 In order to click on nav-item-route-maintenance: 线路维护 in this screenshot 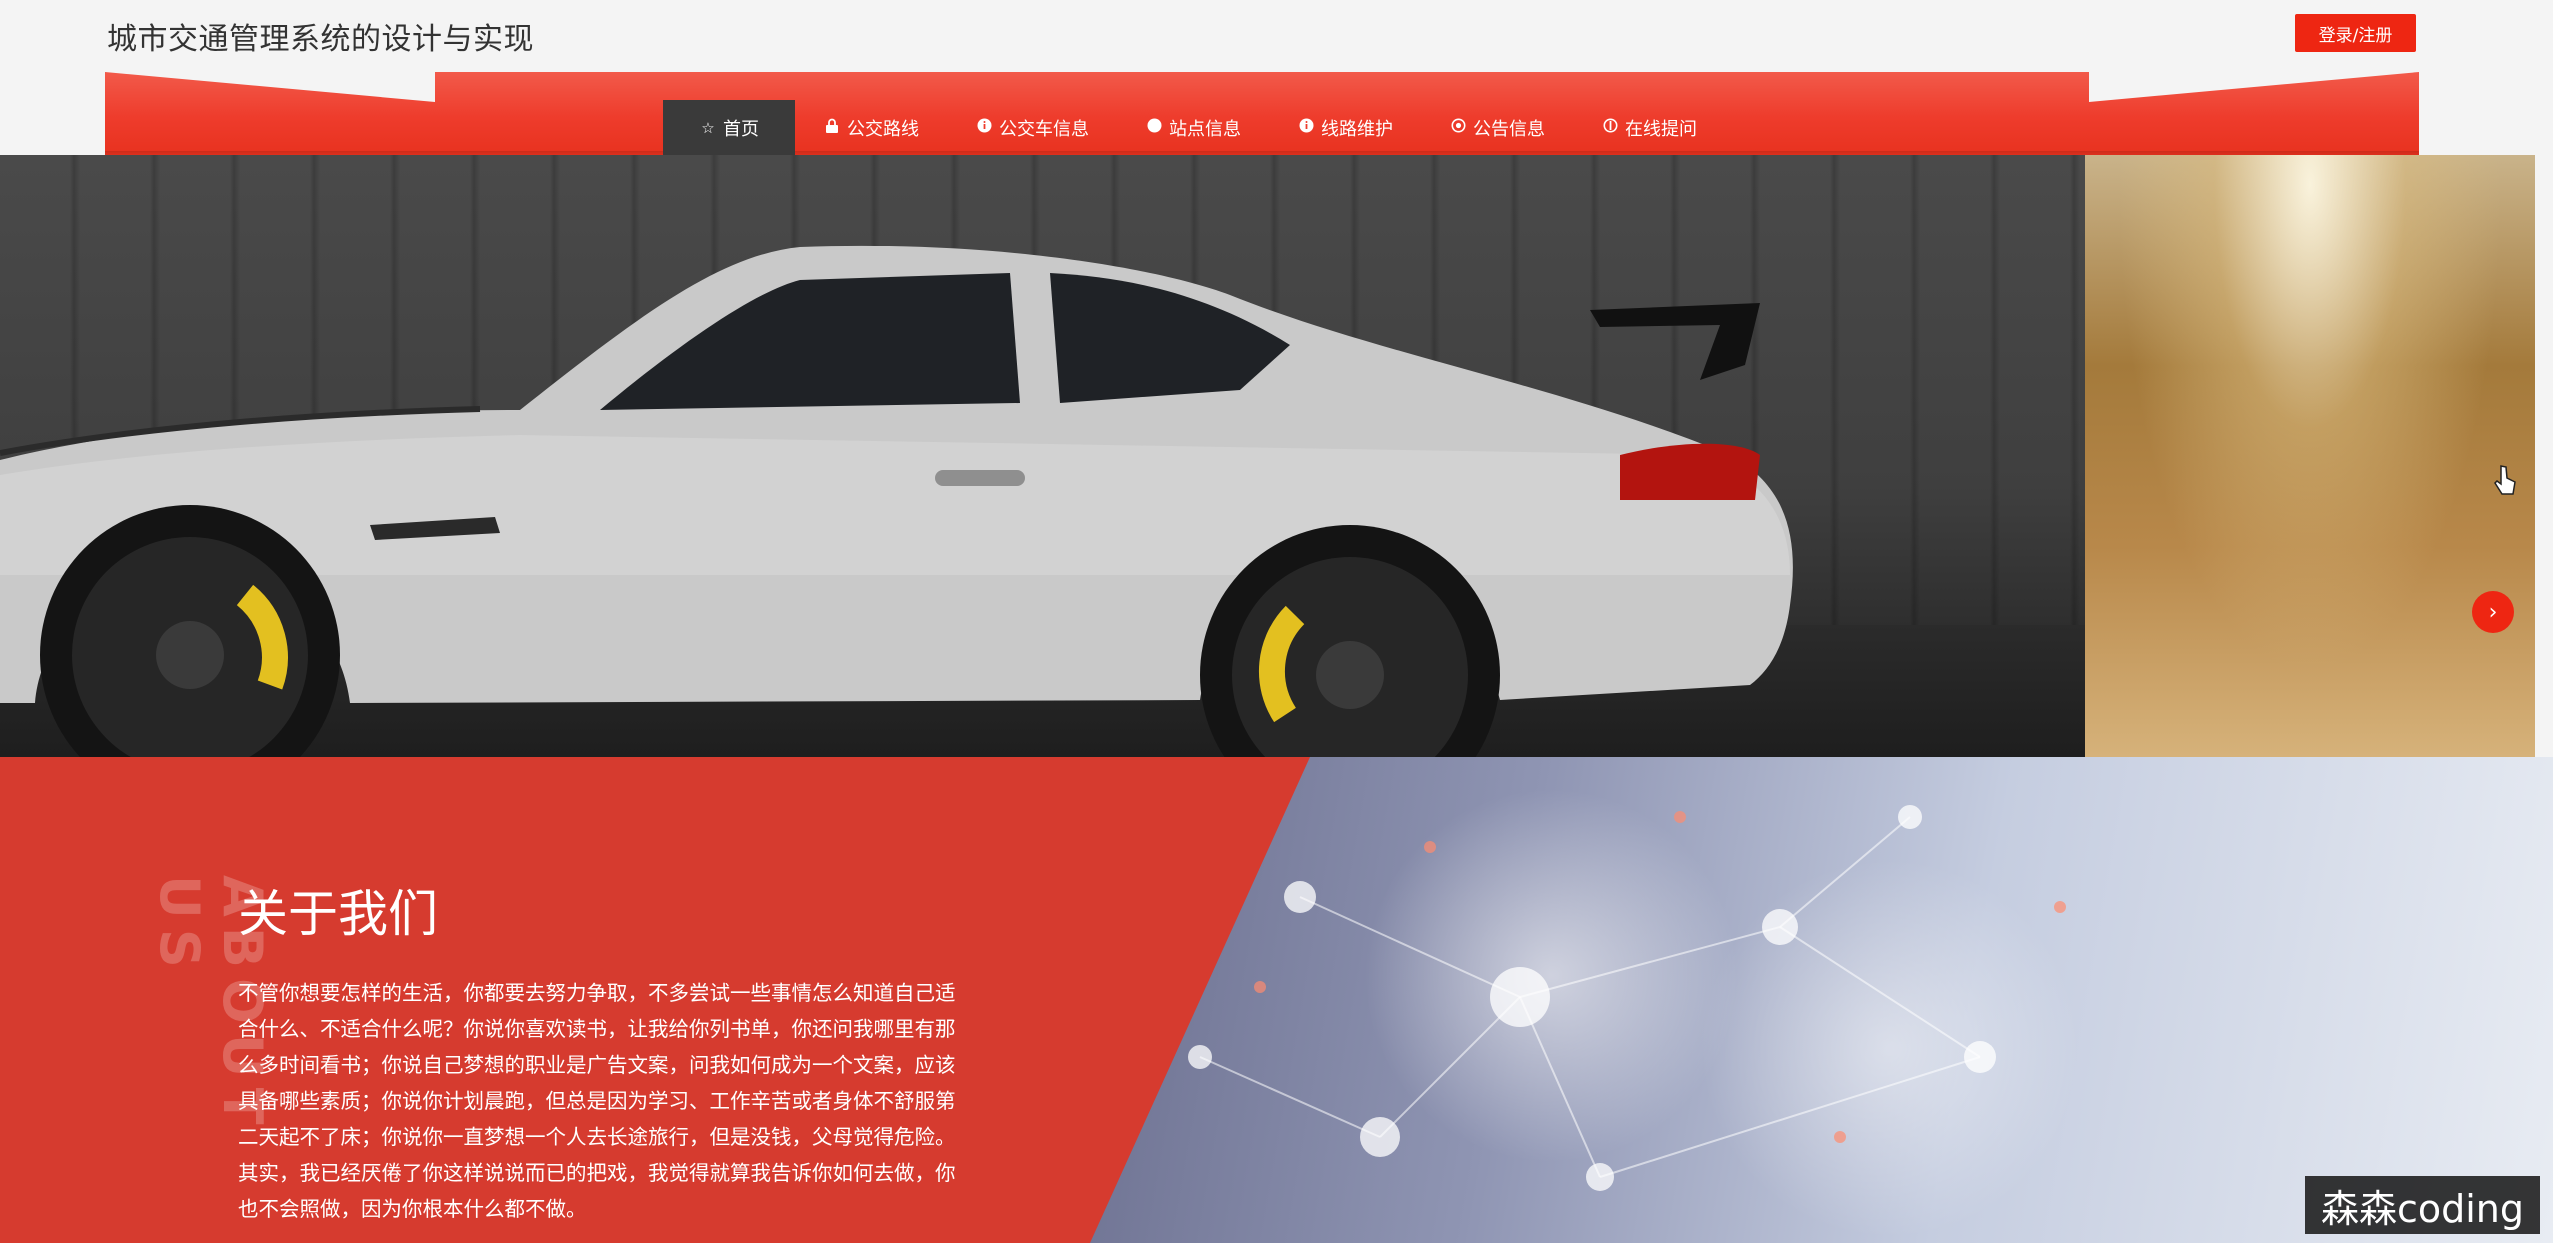, I will do `click(1345, 127)`.